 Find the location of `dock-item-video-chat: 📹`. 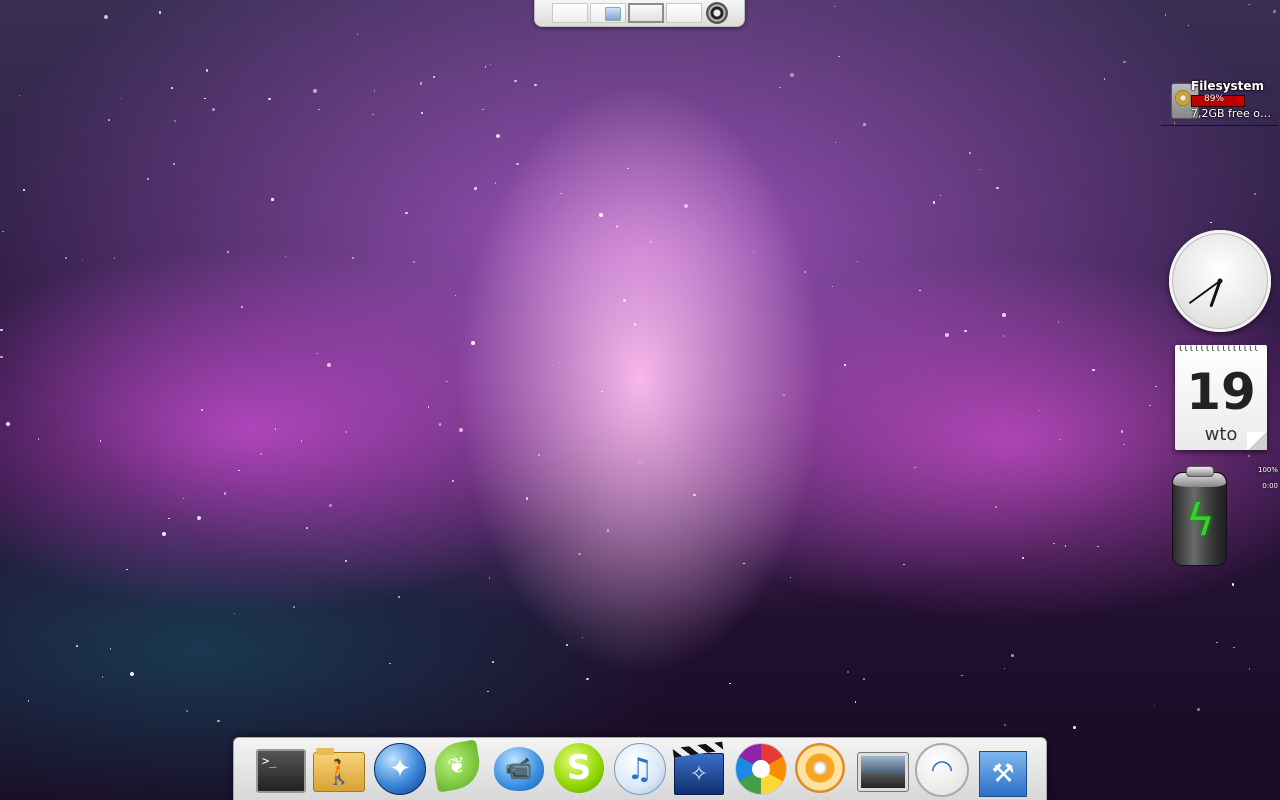

dock-item-video-chat: 📹 is located at coordinates (521, 770).